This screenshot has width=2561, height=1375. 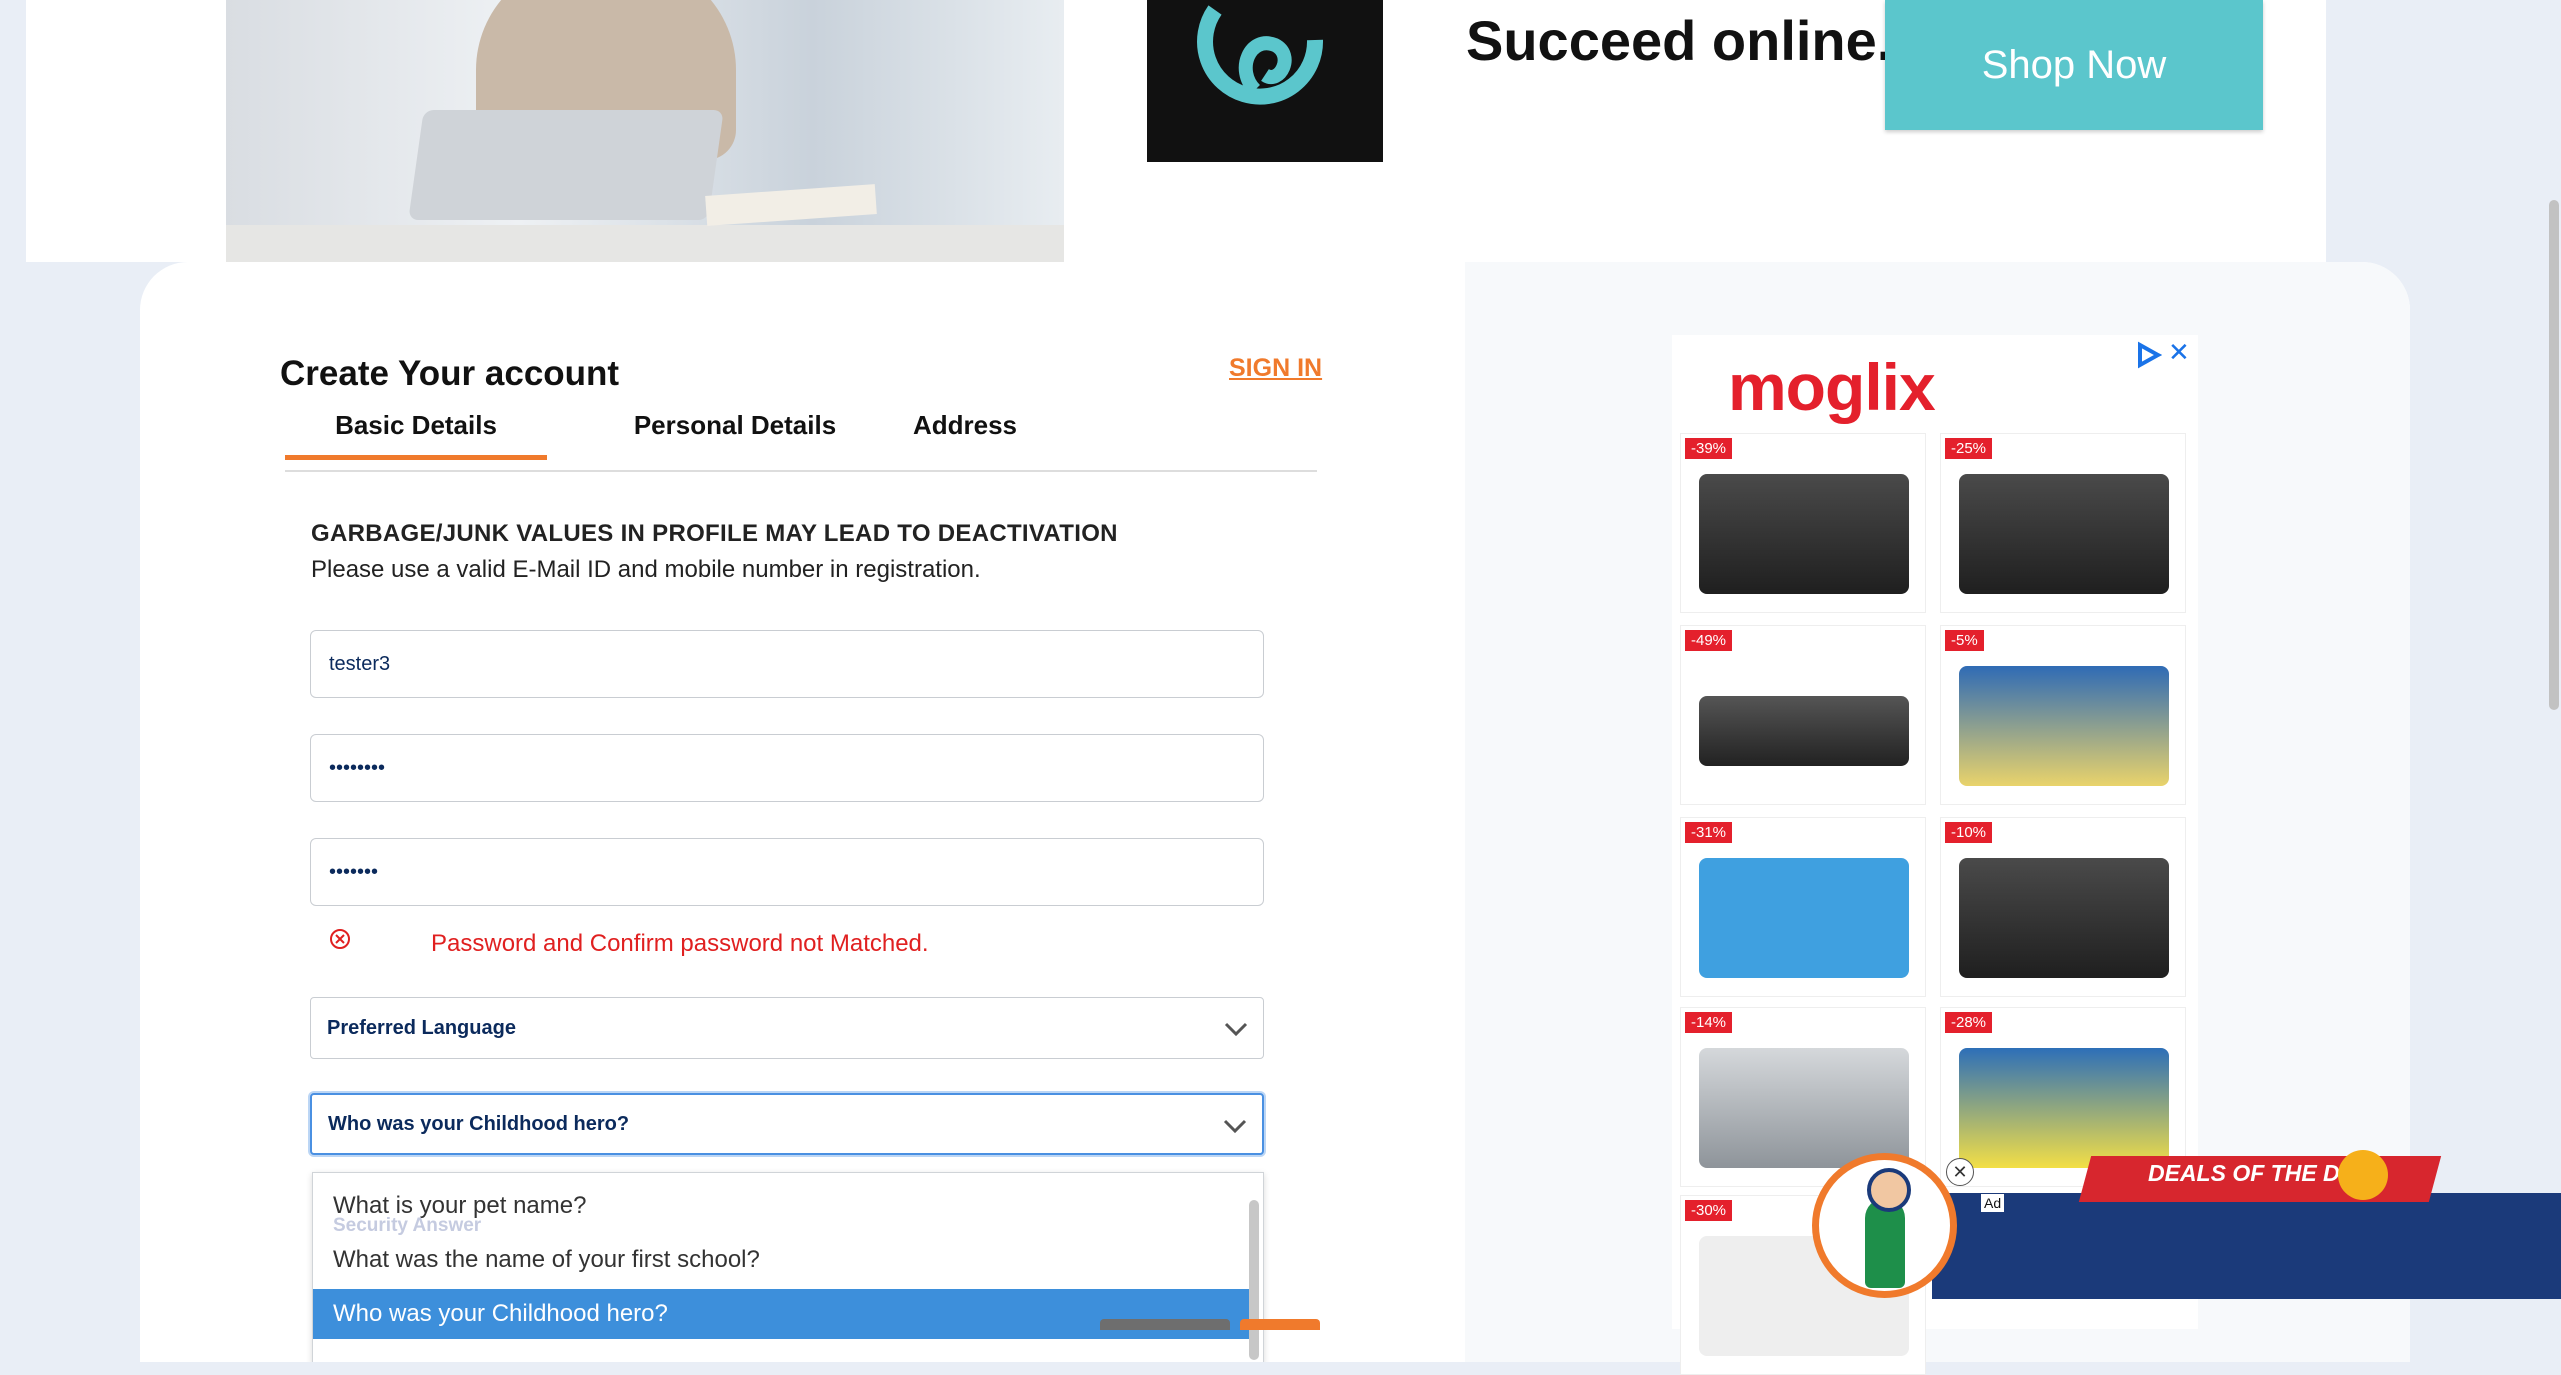 What do you see at coordinates (1709, 640) in the screenshot?
I see `discount-badge: -49%` at bounding box center [1709, 640].